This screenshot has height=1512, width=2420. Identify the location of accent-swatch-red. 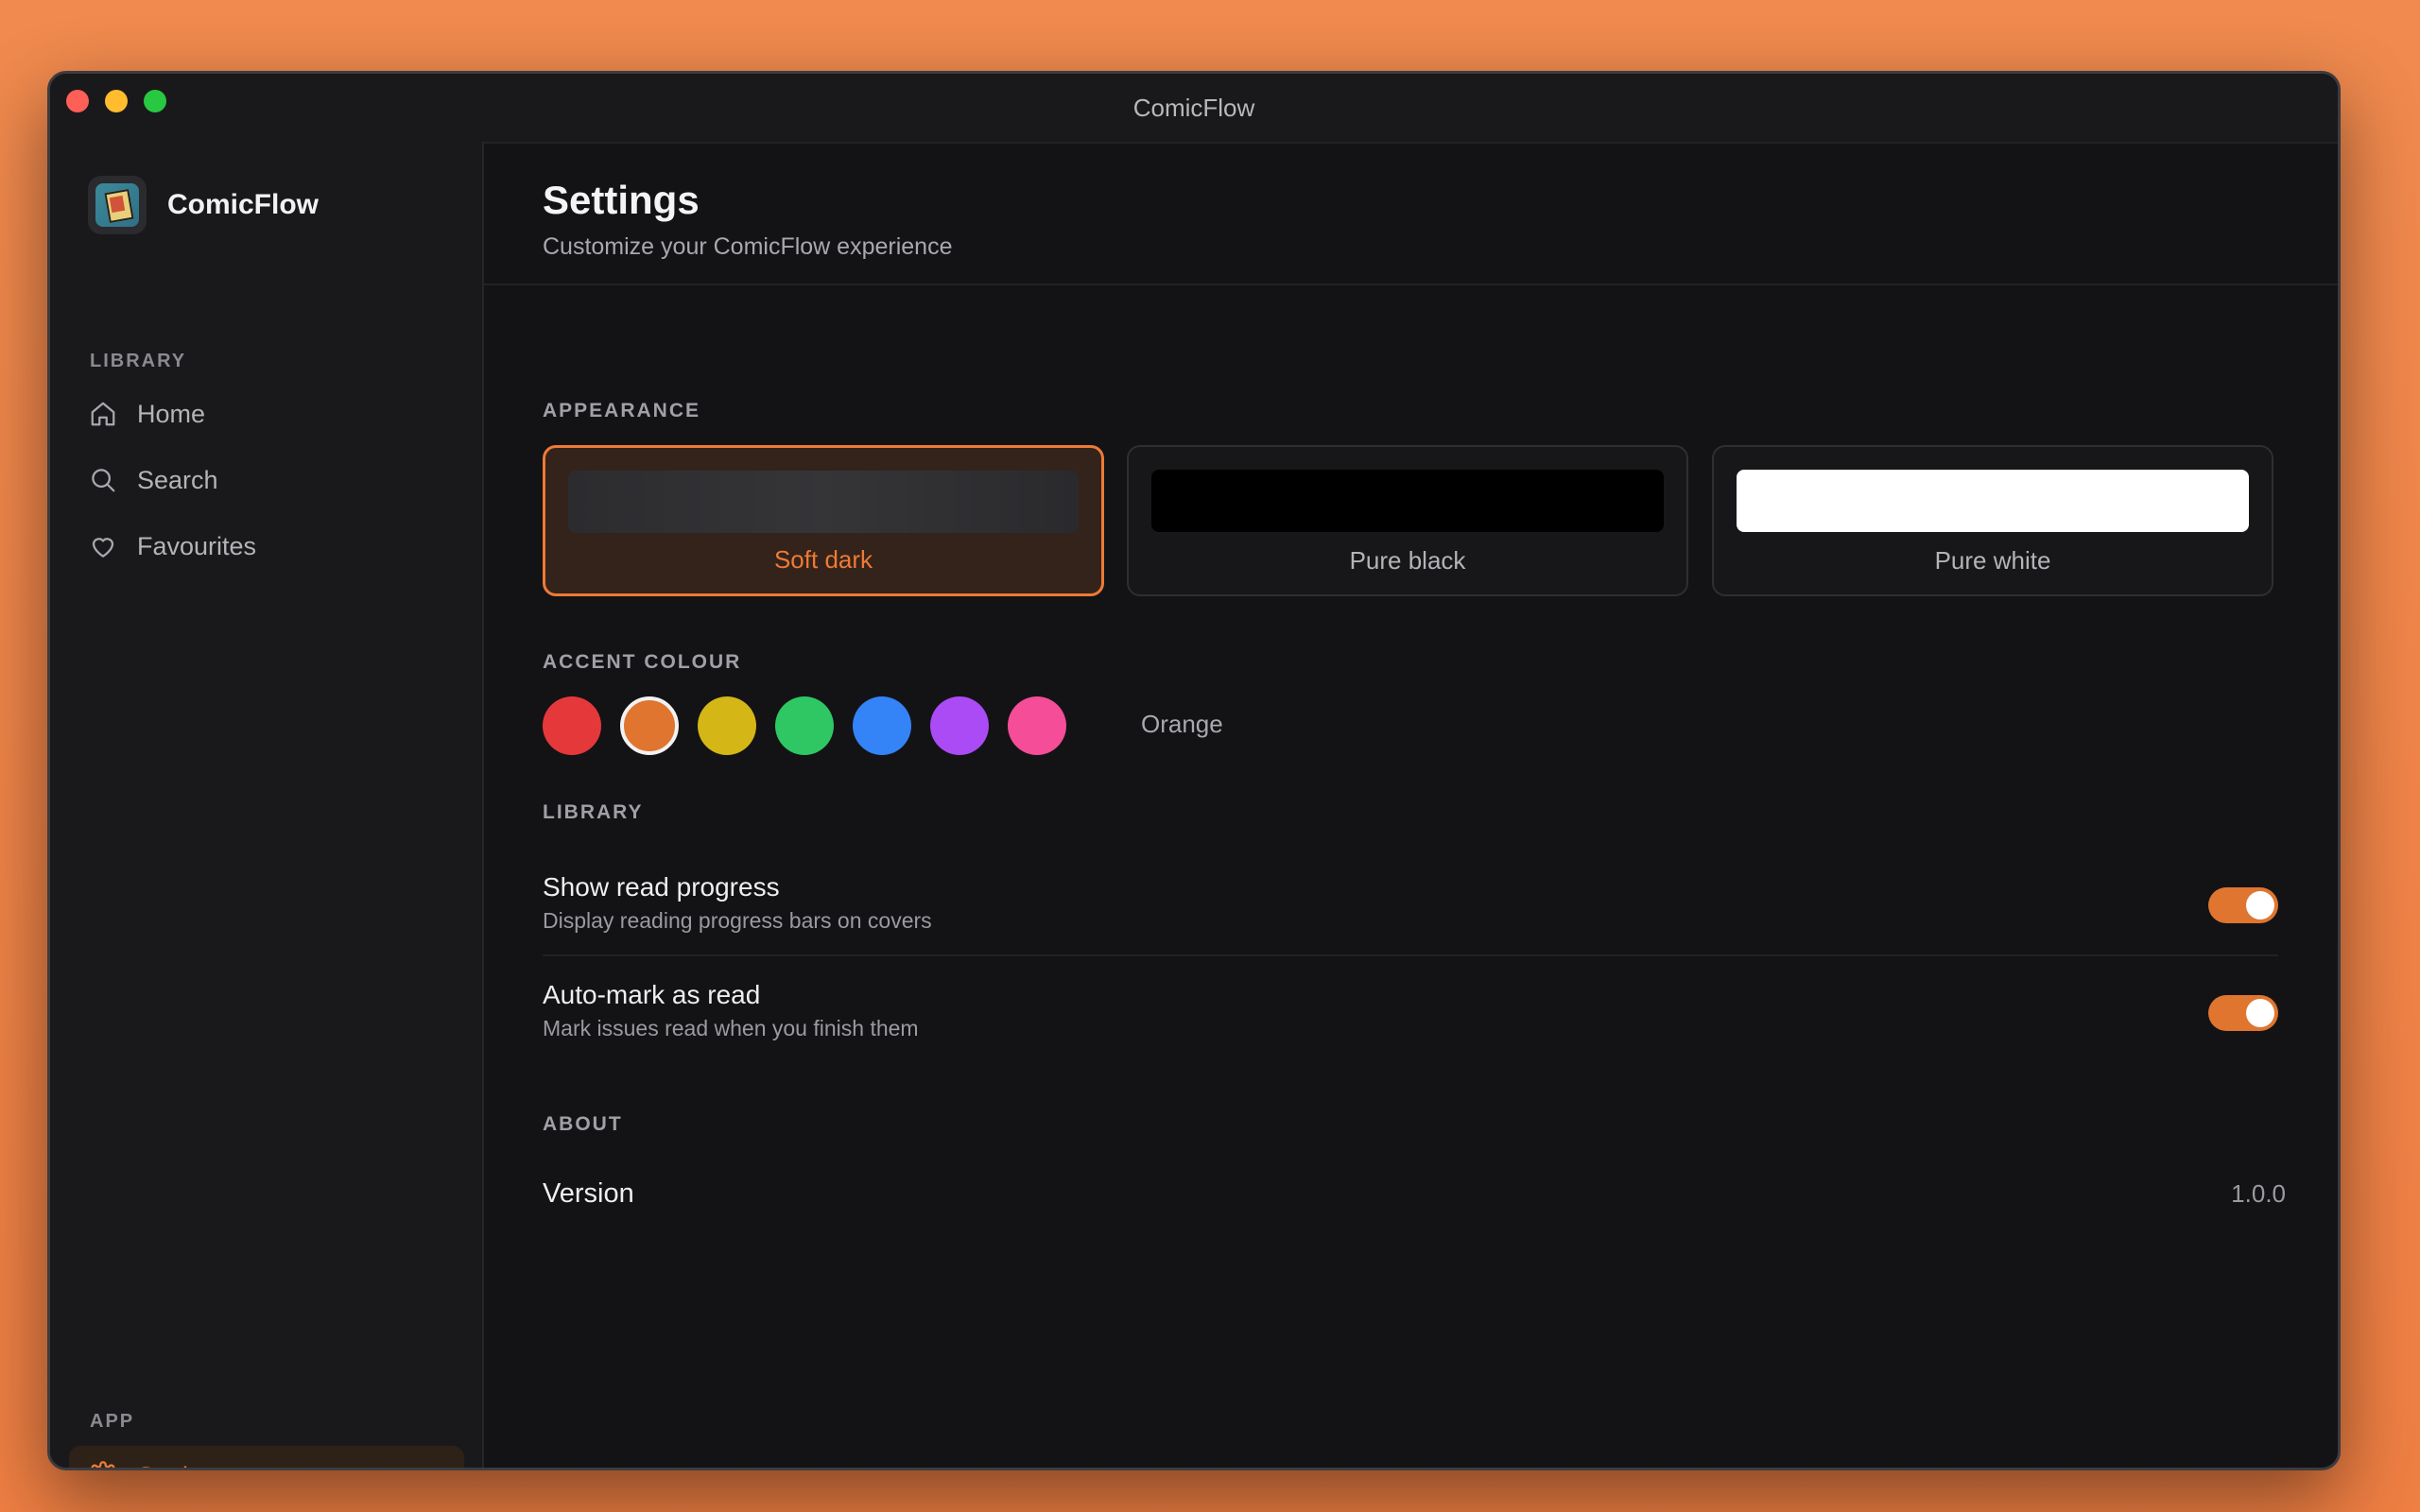
(572, 725).